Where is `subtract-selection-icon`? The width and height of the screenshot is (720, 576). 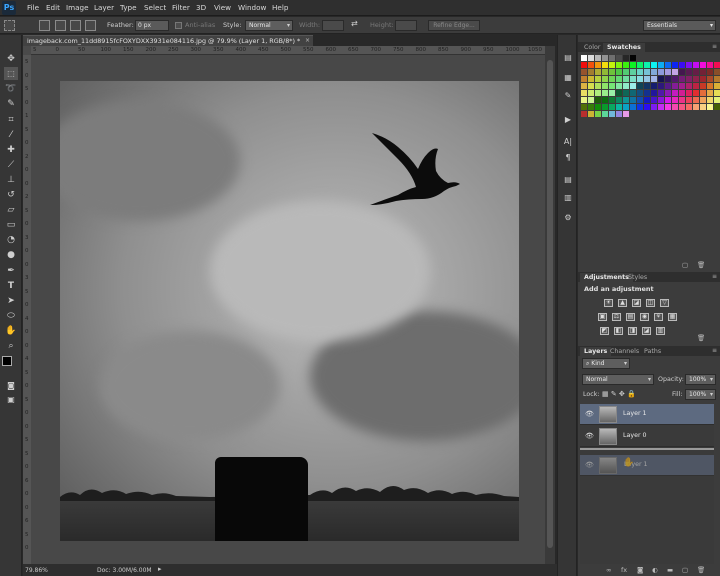
subtract-selection-icon is located at coordinates (75, 25).